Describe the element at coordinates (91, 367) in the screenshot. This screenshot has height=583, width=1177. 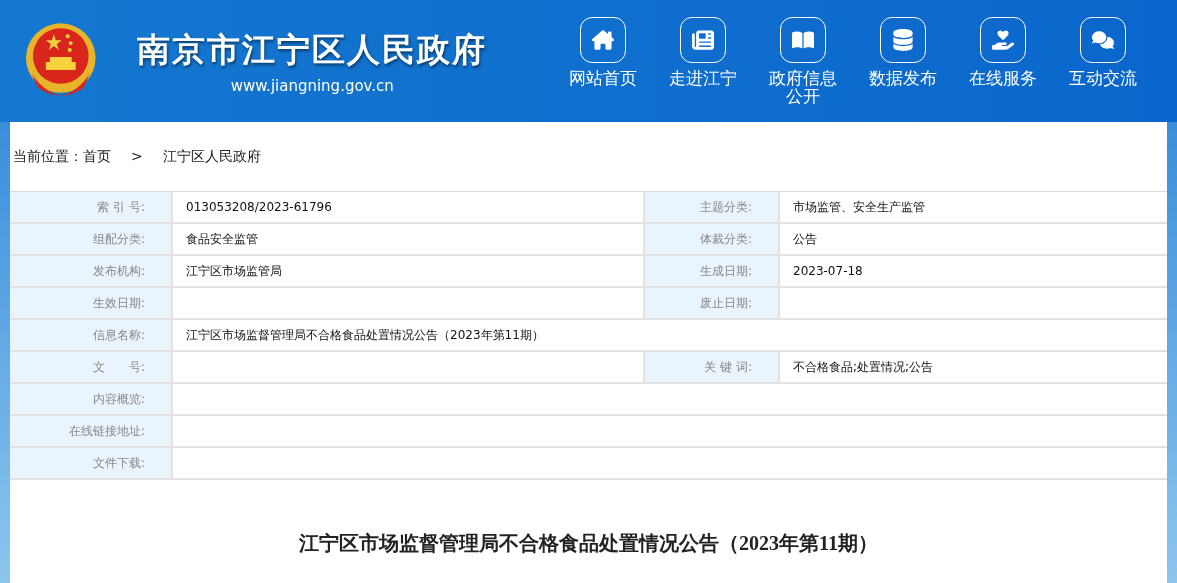
I see `field-label: 文 号:` at that location.